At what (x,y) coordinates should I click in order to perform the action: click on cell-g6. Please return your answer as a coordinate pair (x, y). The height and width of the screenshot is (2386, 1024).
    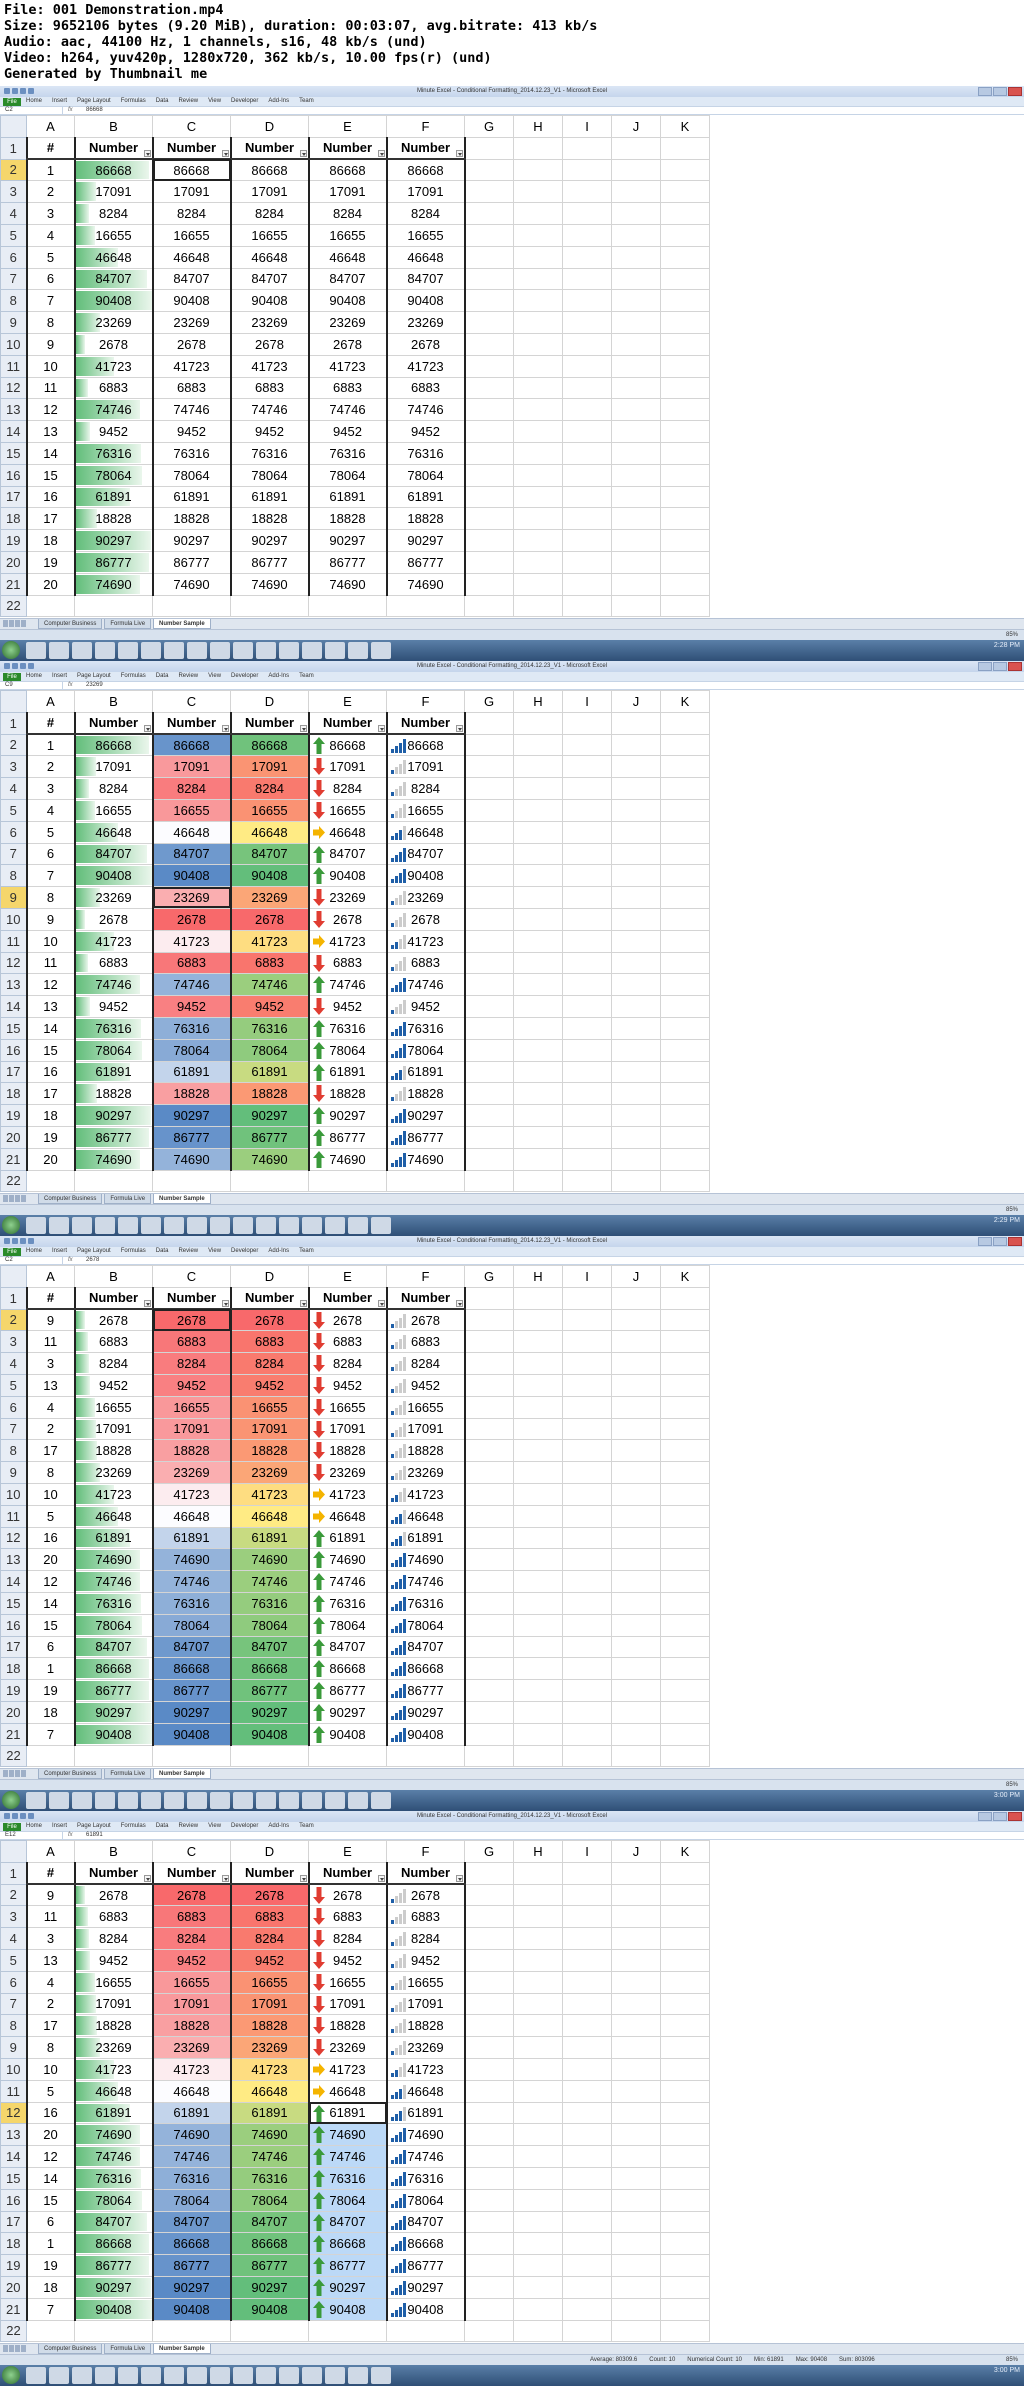
    Looking at the image, I should click on (489, 1982).